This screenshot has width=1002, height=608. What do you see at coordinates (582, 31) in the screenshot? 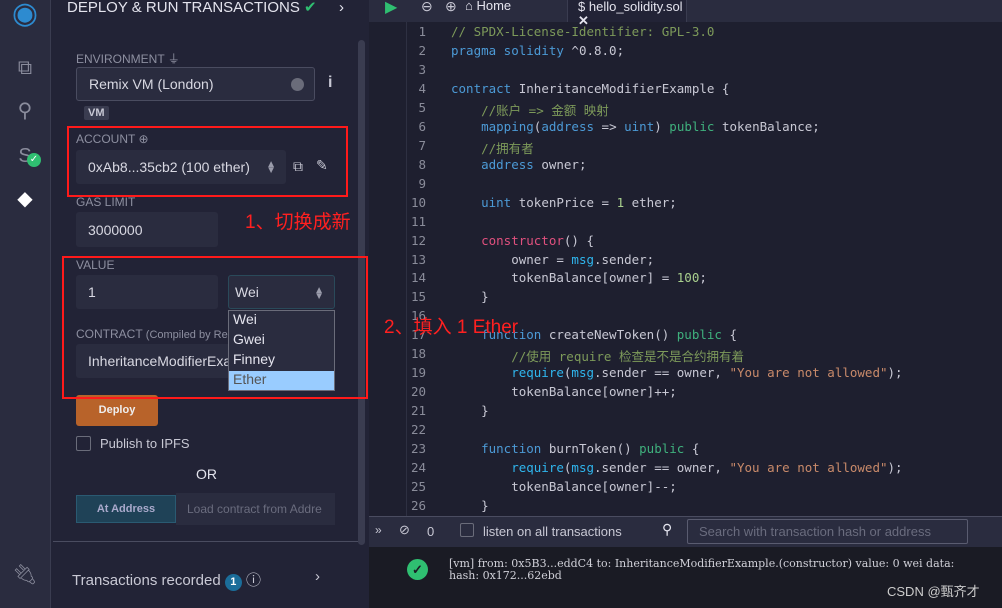
I see `code-line: // SPDX-License-Identifier: GPL-3.0` at bounding box center [582, 31].